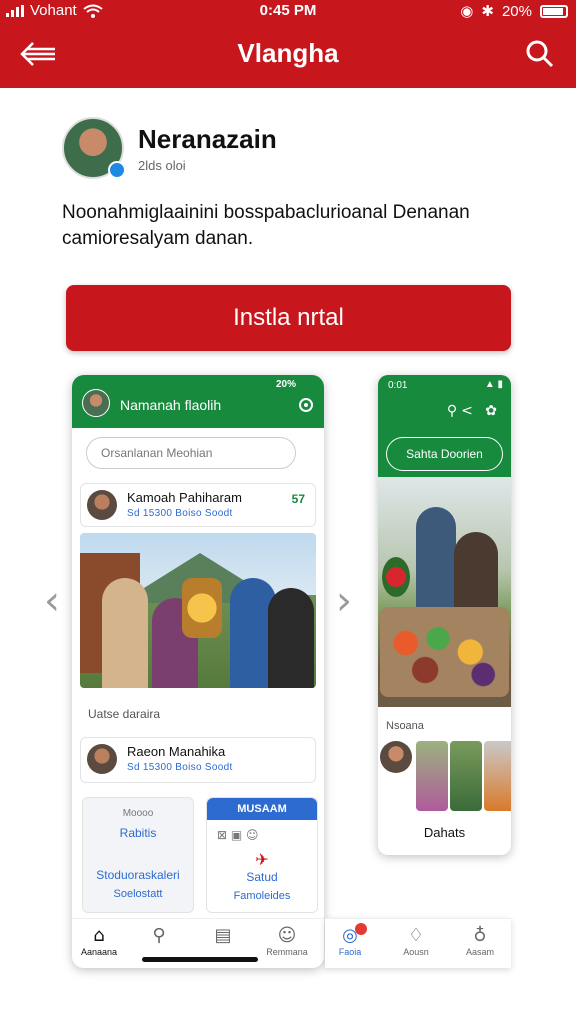 The height and width of the screenshot is (1024, 576). What do you see at coordinates (171, 405) in the screenshot?
I see `phone1-title: Namanah flaolih` at bounding box center [171, 405].